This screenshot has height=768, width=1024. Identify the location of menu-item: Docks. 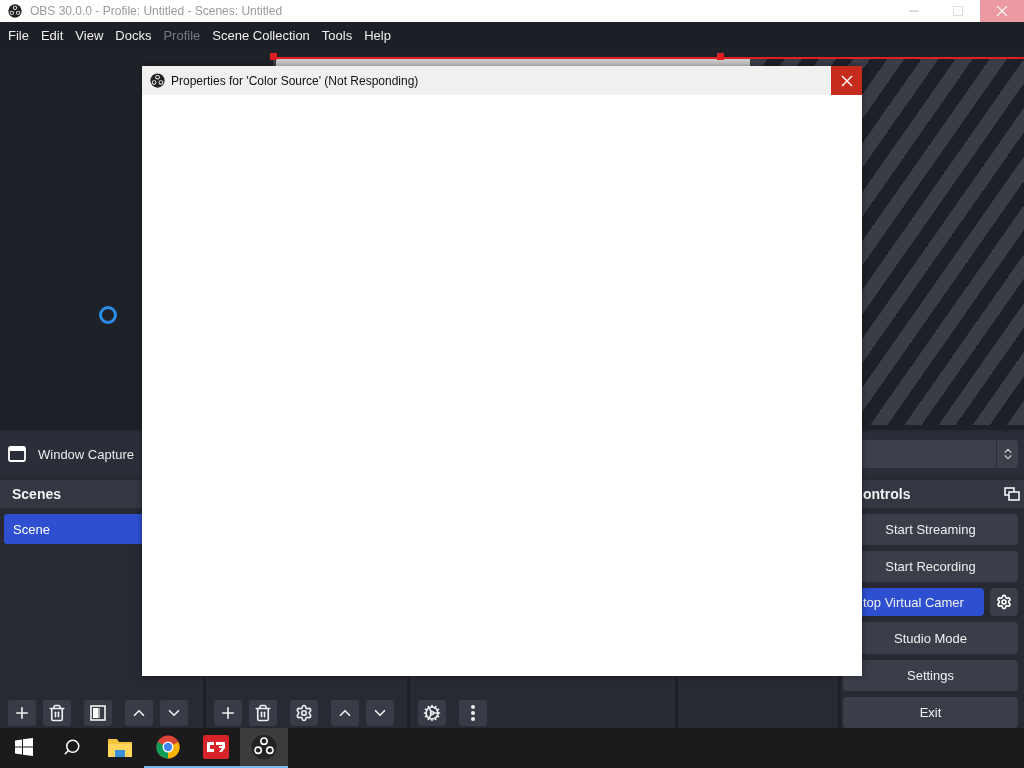
(133, 35).